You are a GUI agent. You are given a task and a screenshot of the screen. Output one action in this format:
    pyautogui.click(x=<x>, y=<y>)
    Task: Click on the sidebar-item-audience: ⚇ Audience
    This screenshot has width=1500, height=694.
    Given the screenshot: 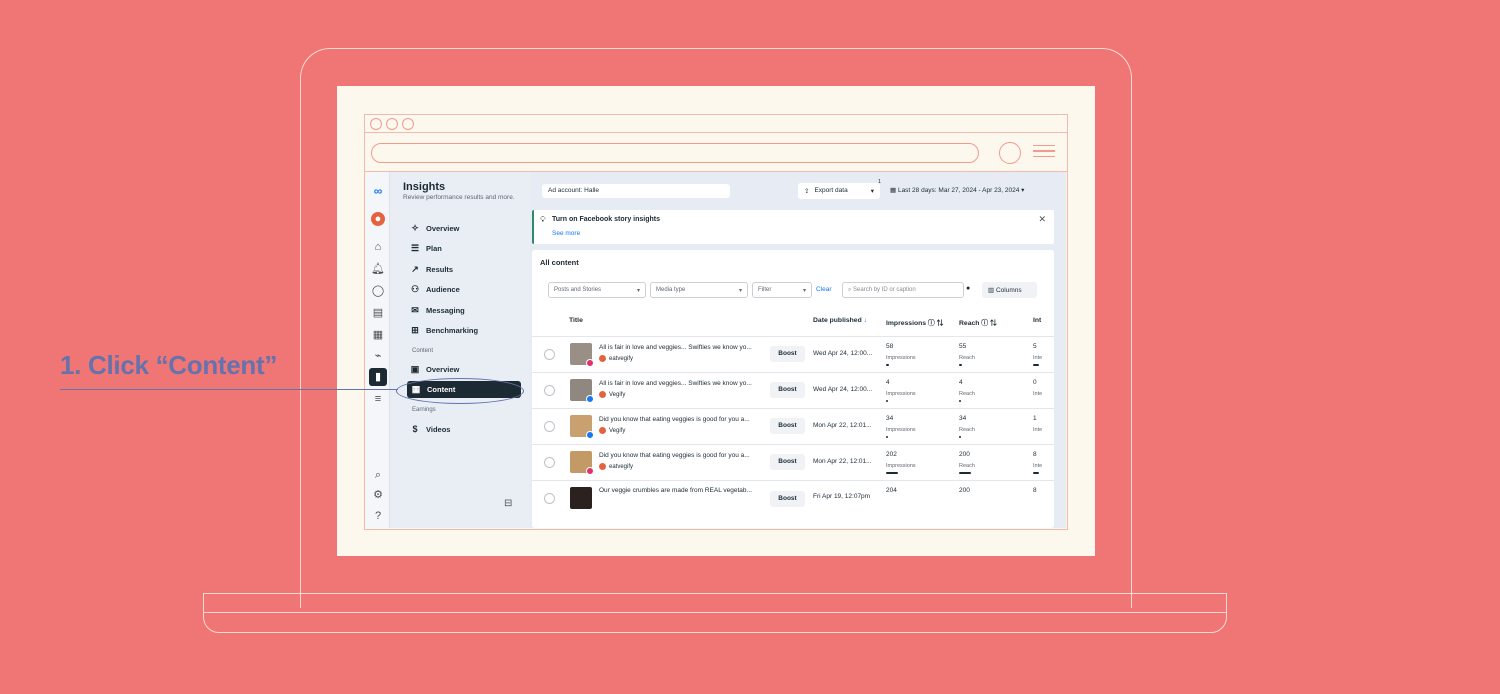 What is the action you would take?
    pyautogui.click(x=435, y=289)
    